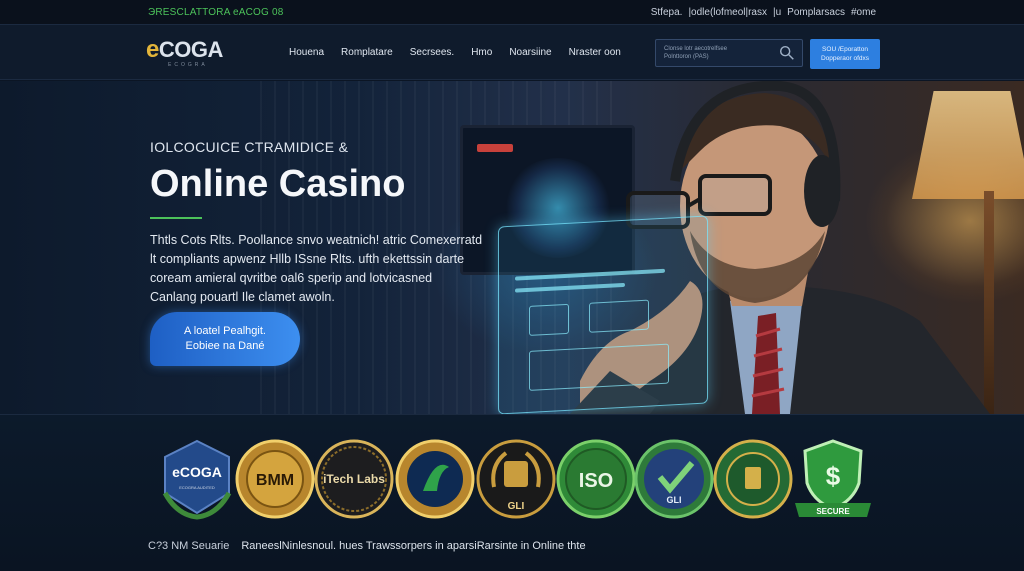 The image size is (1024, 571). Describe the element at coordinates (152, 49) in the screenshot. I see `logo-mark: e` at that location.